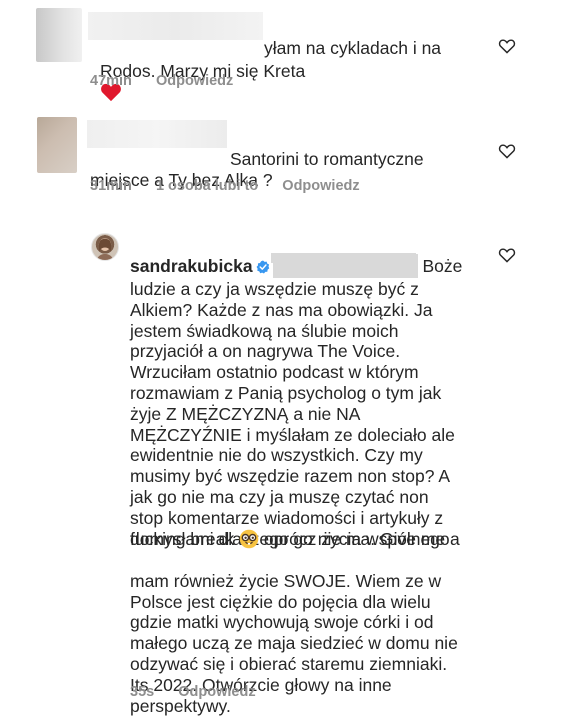 Image resolution: width=573 pixels, height=716 pixels. I want to click on likes-count-link: 1 osoba lubi to, so click(207, 186).